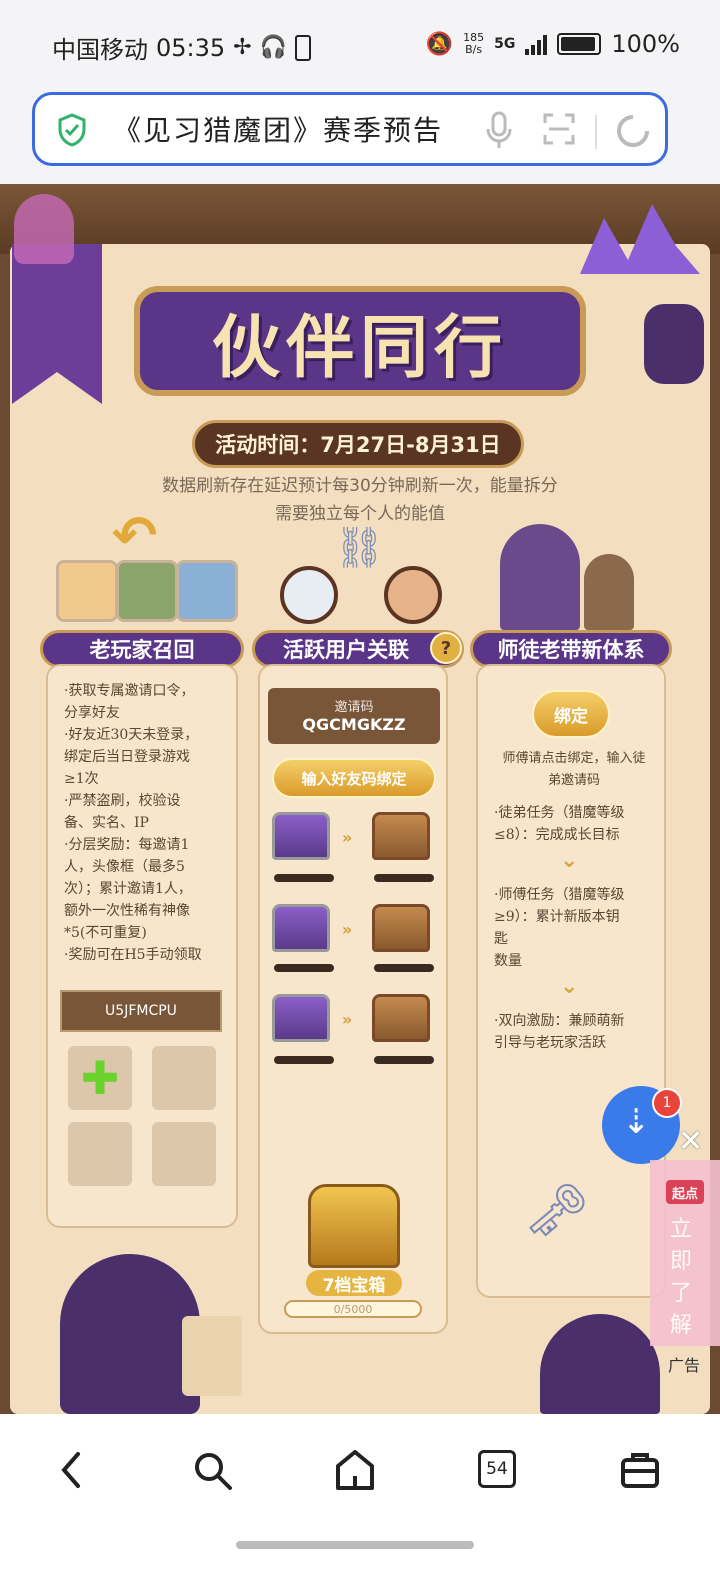 This screenshot has height=1585, width=720. Describe the element at coordinates (557, 835) in the screenshot. I see `task-line: ≤8）：完成成长目标` at that location.